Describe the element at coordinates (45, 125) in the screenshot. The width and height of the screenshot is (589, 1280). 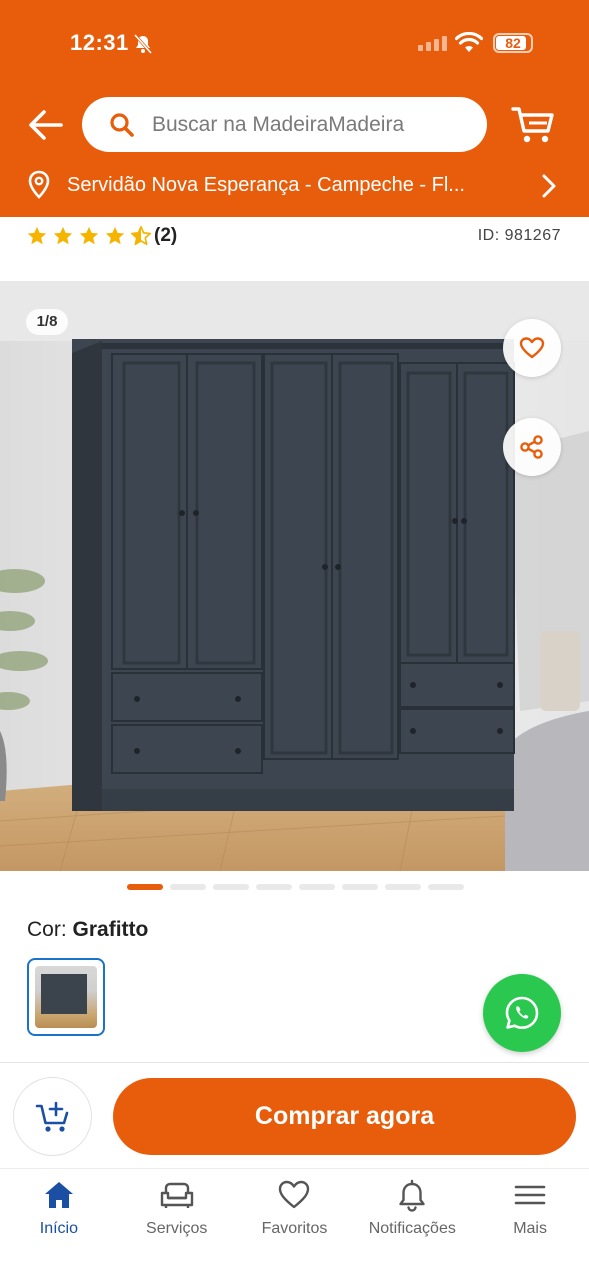
I see `back-arrow-icon` at that location.